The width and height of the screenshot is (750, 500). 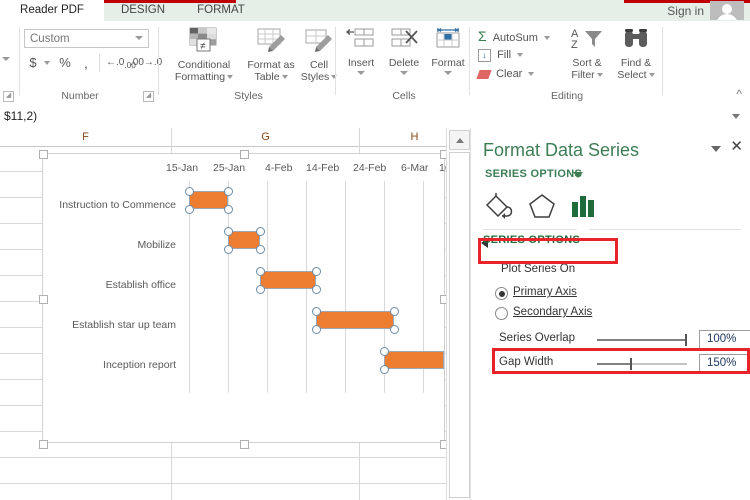 What do you see at coordinates (244, 154) in the screenshot?
I see `chart-resize-handle-n` at bounding box center [244, 154].